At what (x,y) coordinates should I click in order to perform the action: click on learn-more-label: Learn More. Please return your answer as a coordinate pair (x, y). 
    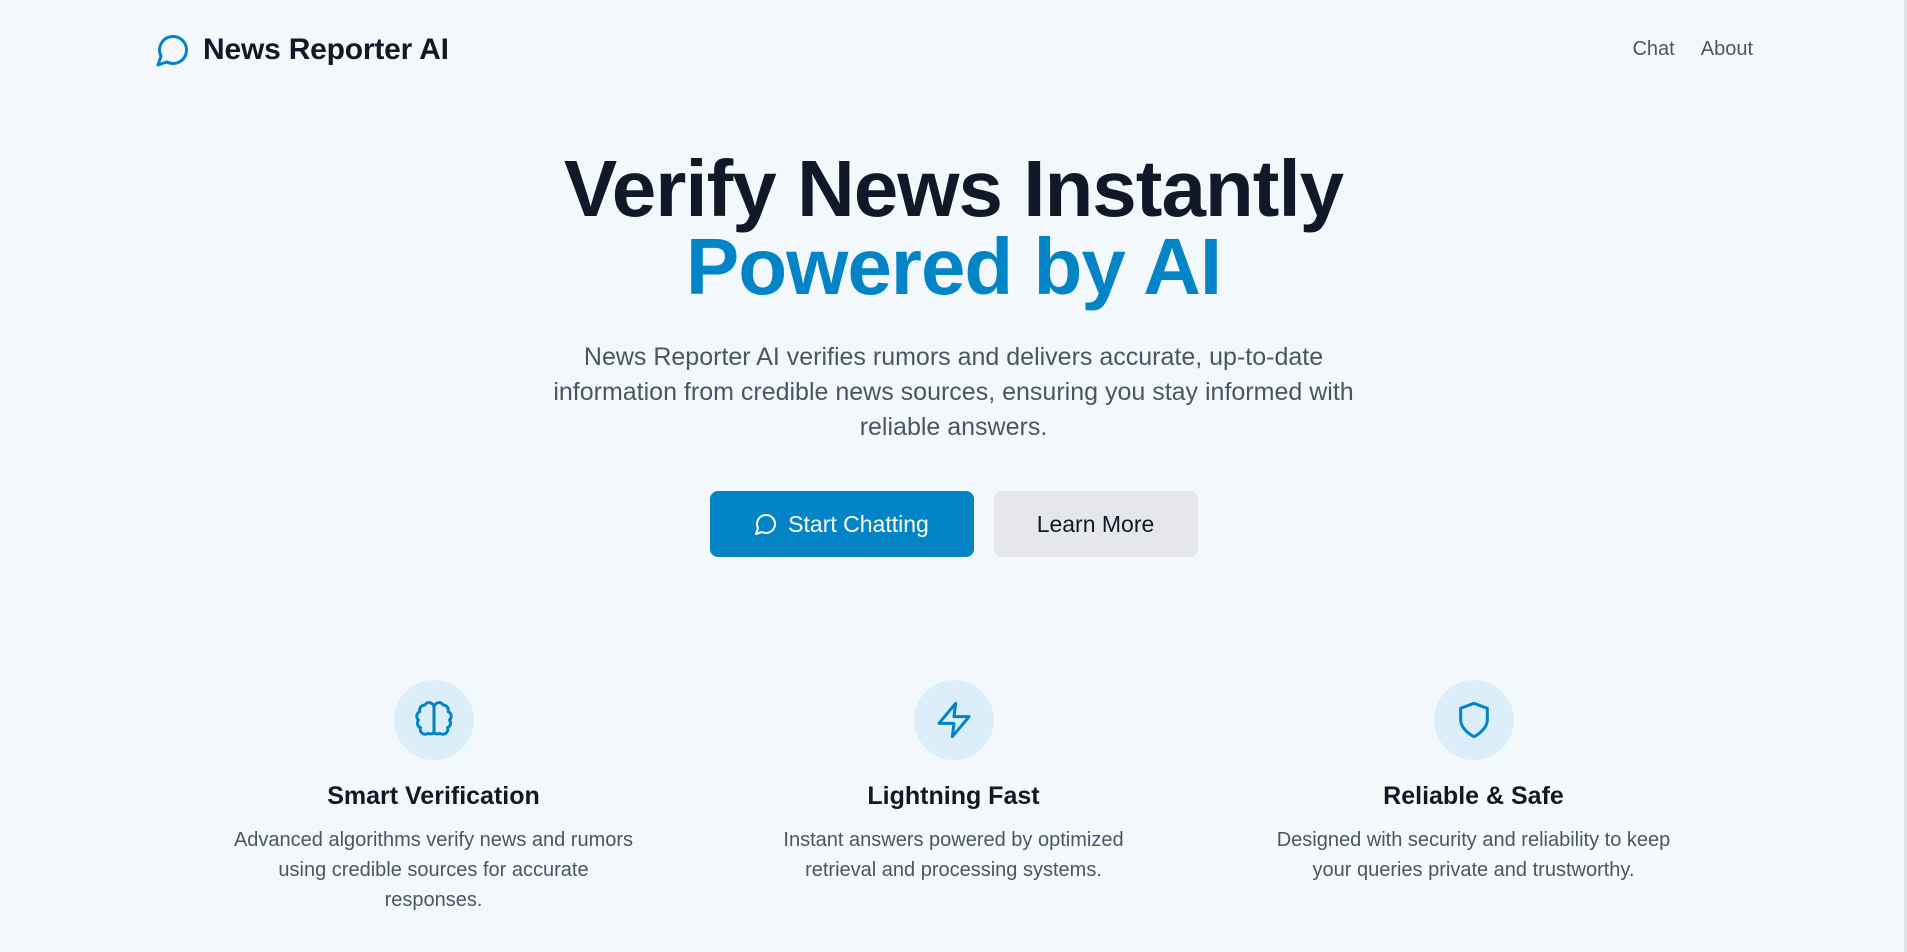
    Looking at the image, I should click on (1095, 523).